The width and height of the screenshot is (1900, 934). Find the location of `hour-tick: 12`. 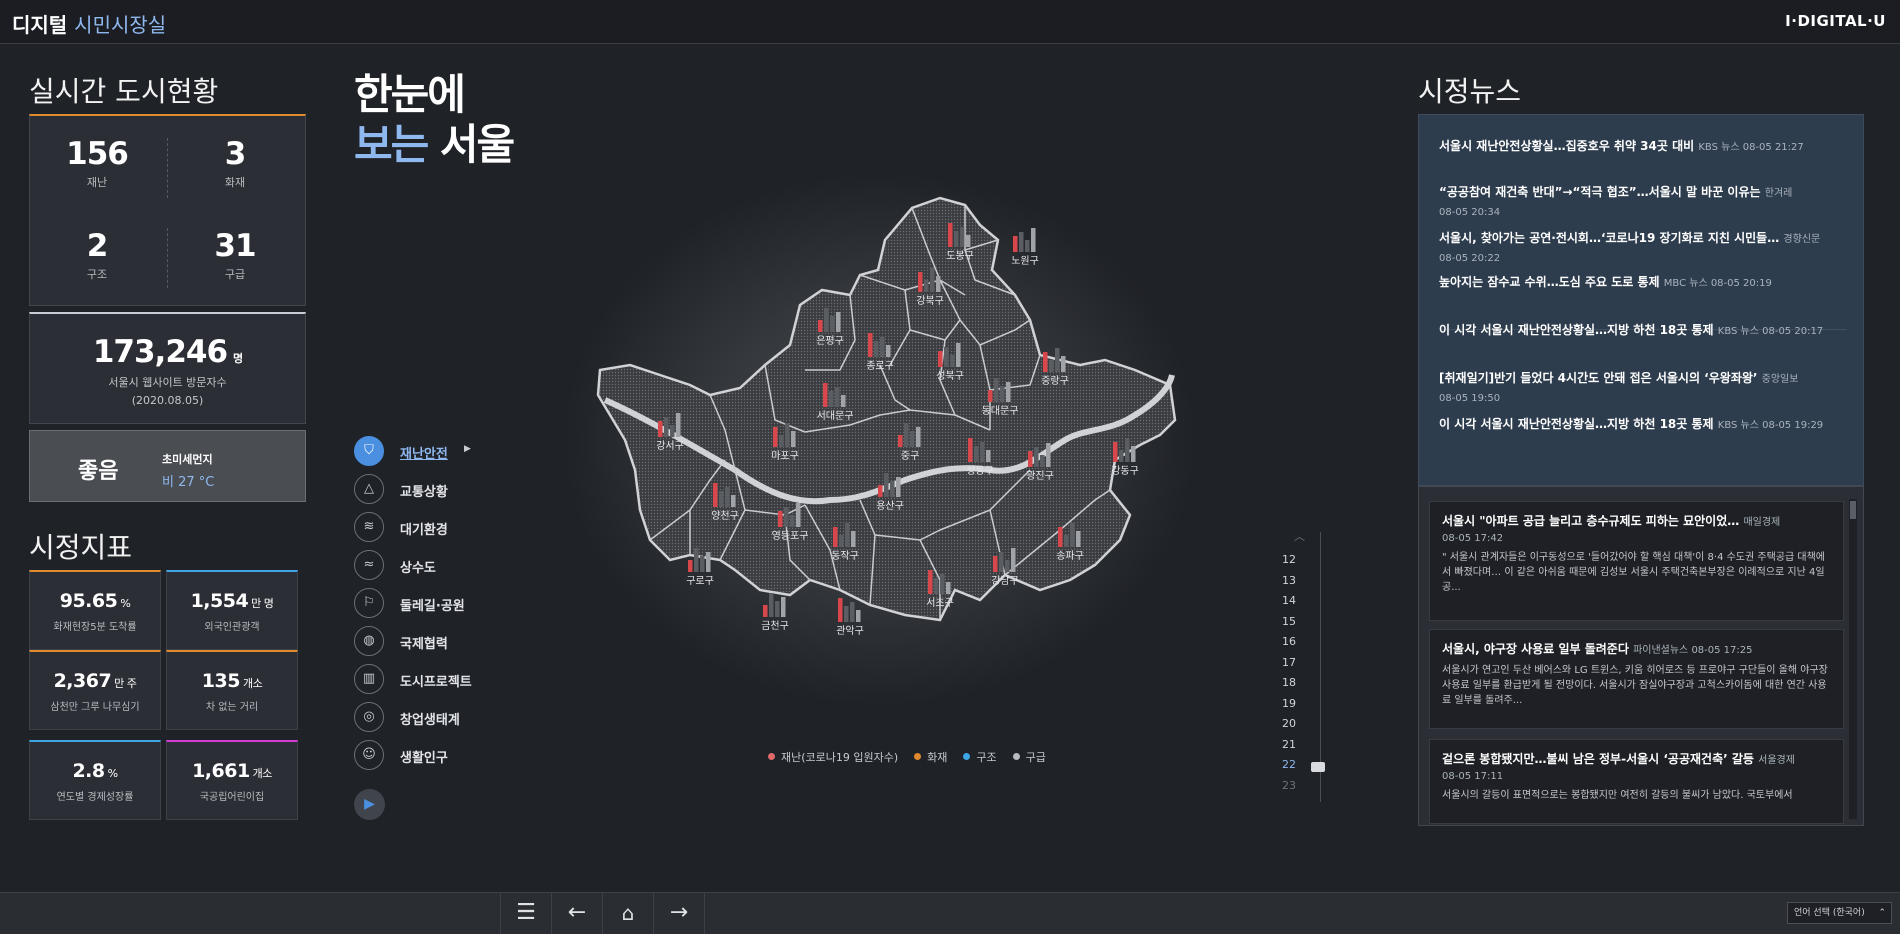

hour-tick: 12 is located at coordinates (1302, 560).